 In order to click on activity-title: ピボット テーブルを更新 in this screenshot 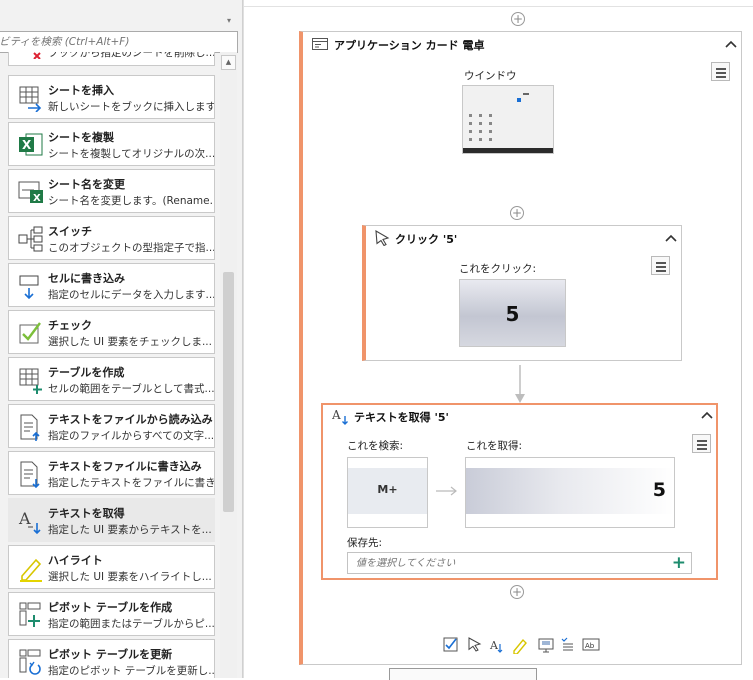, I will do `click(110, 654)`.